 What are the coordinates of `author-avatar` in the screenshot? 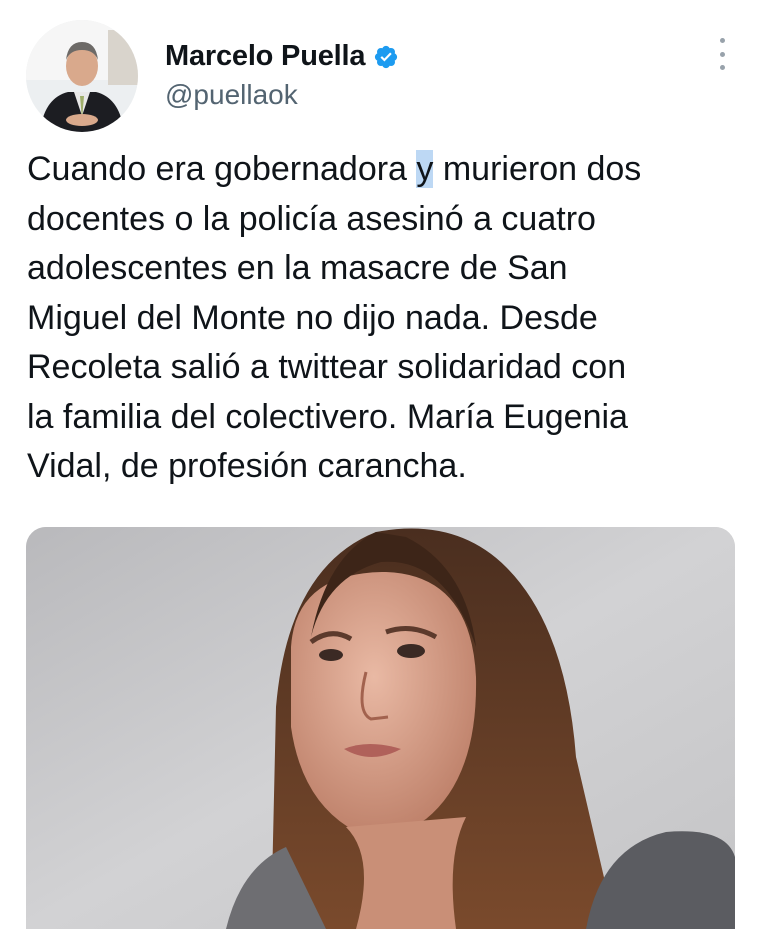 It's located at (82, 76).